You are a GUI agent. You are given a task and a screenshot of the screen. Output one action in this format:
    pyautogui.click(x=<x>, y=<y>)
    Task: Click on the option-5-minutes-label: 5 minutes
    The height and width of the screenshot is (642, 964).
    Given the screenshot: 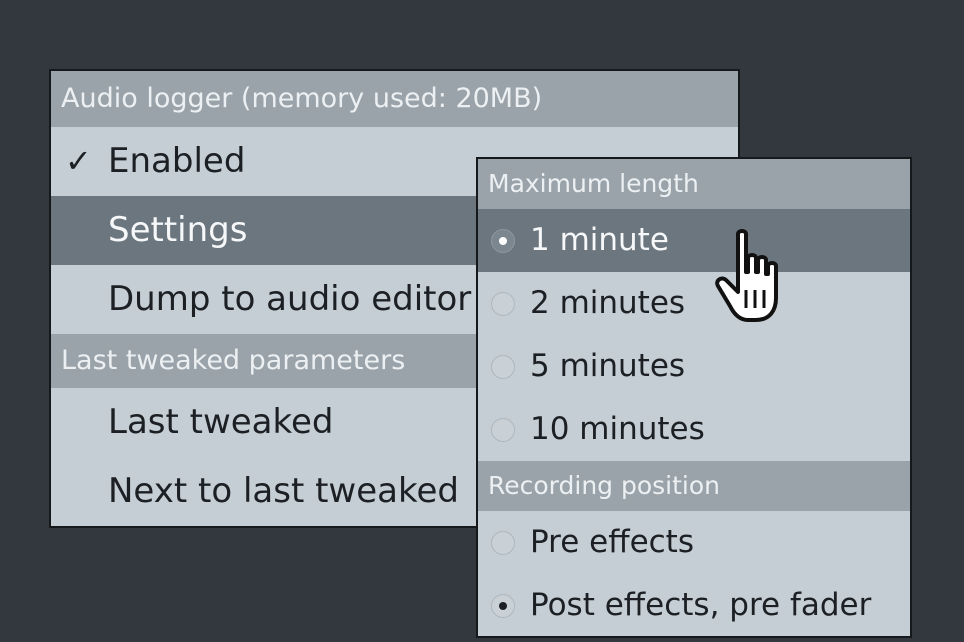 What is the action you would take?
    pyautogui.click(x=608, y=366)
    